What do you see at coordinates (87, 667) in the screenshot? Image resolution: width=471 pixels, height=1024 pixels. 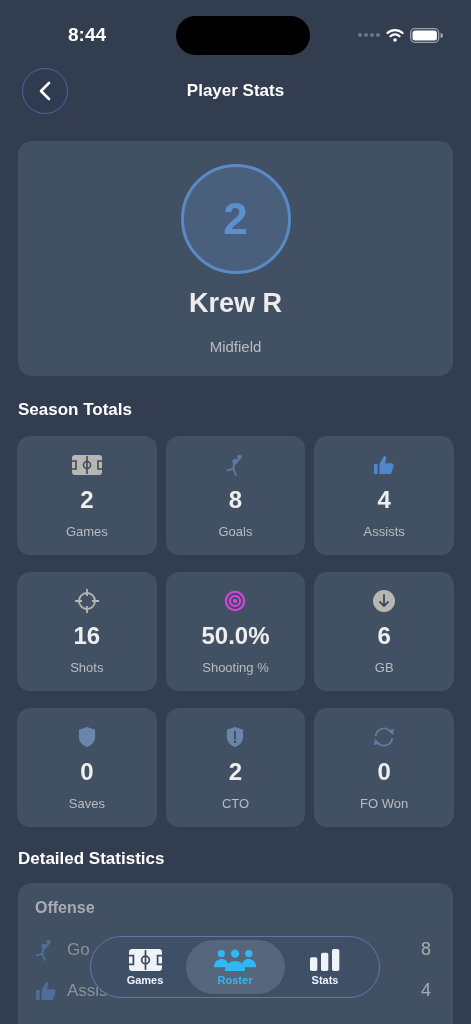 I see `stat-label: Shots` at bounding box center [87, 667].